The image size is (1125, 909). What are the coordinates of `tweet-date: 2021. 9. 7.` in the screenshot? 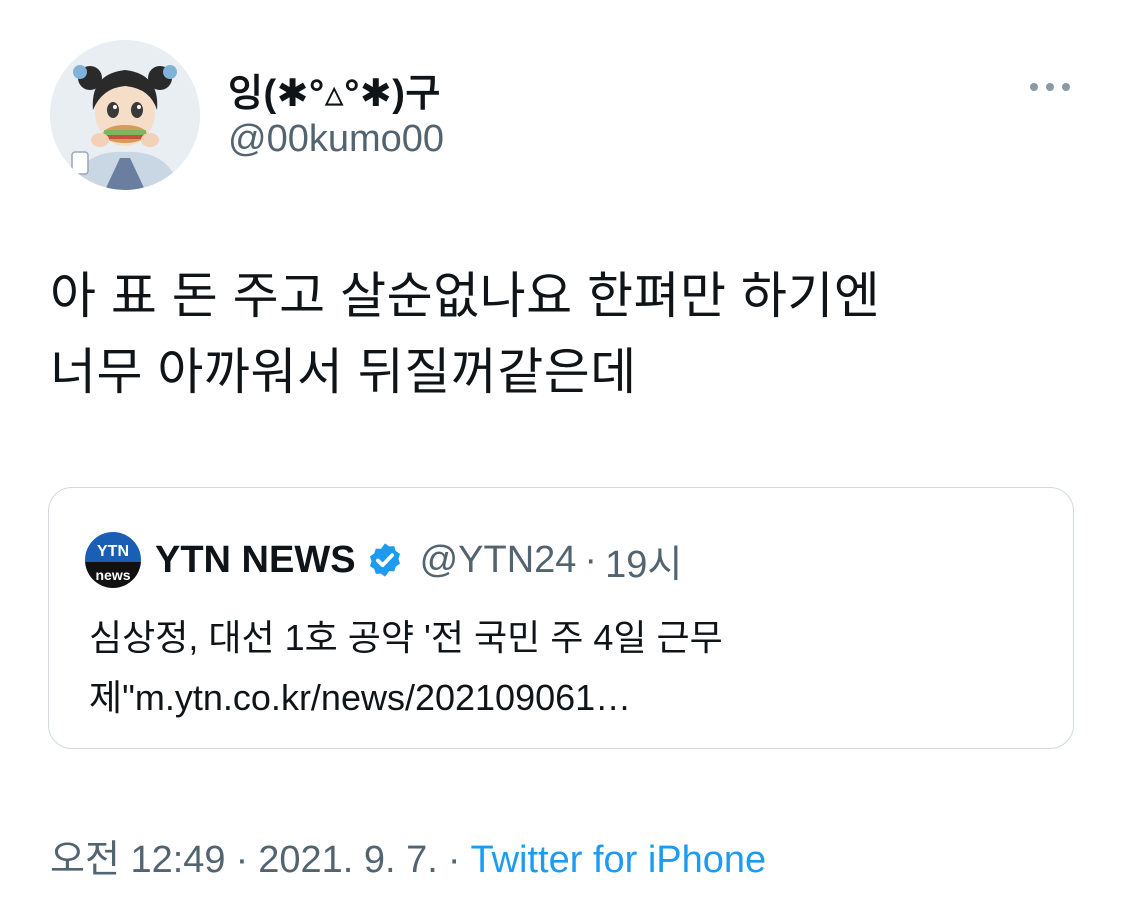 It's located at (348, 860).